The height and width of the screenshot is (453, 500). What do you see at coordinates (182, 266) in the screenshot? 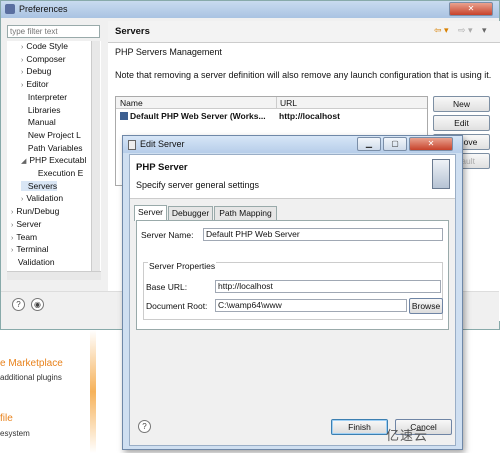
I see `group-title: Server Properties` at bounding box center [182, 266].